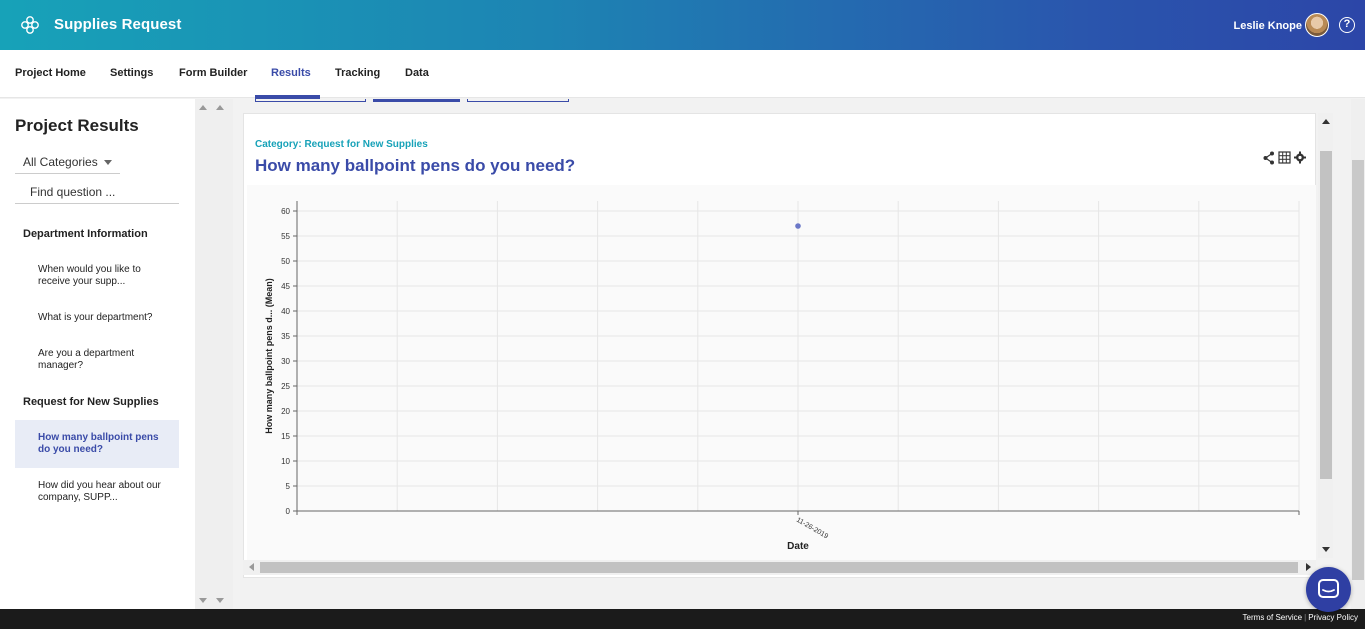 The height and width of the screenshot is (629, 1365). I want to click on sidebar-scrollbar, so click(216, 354).